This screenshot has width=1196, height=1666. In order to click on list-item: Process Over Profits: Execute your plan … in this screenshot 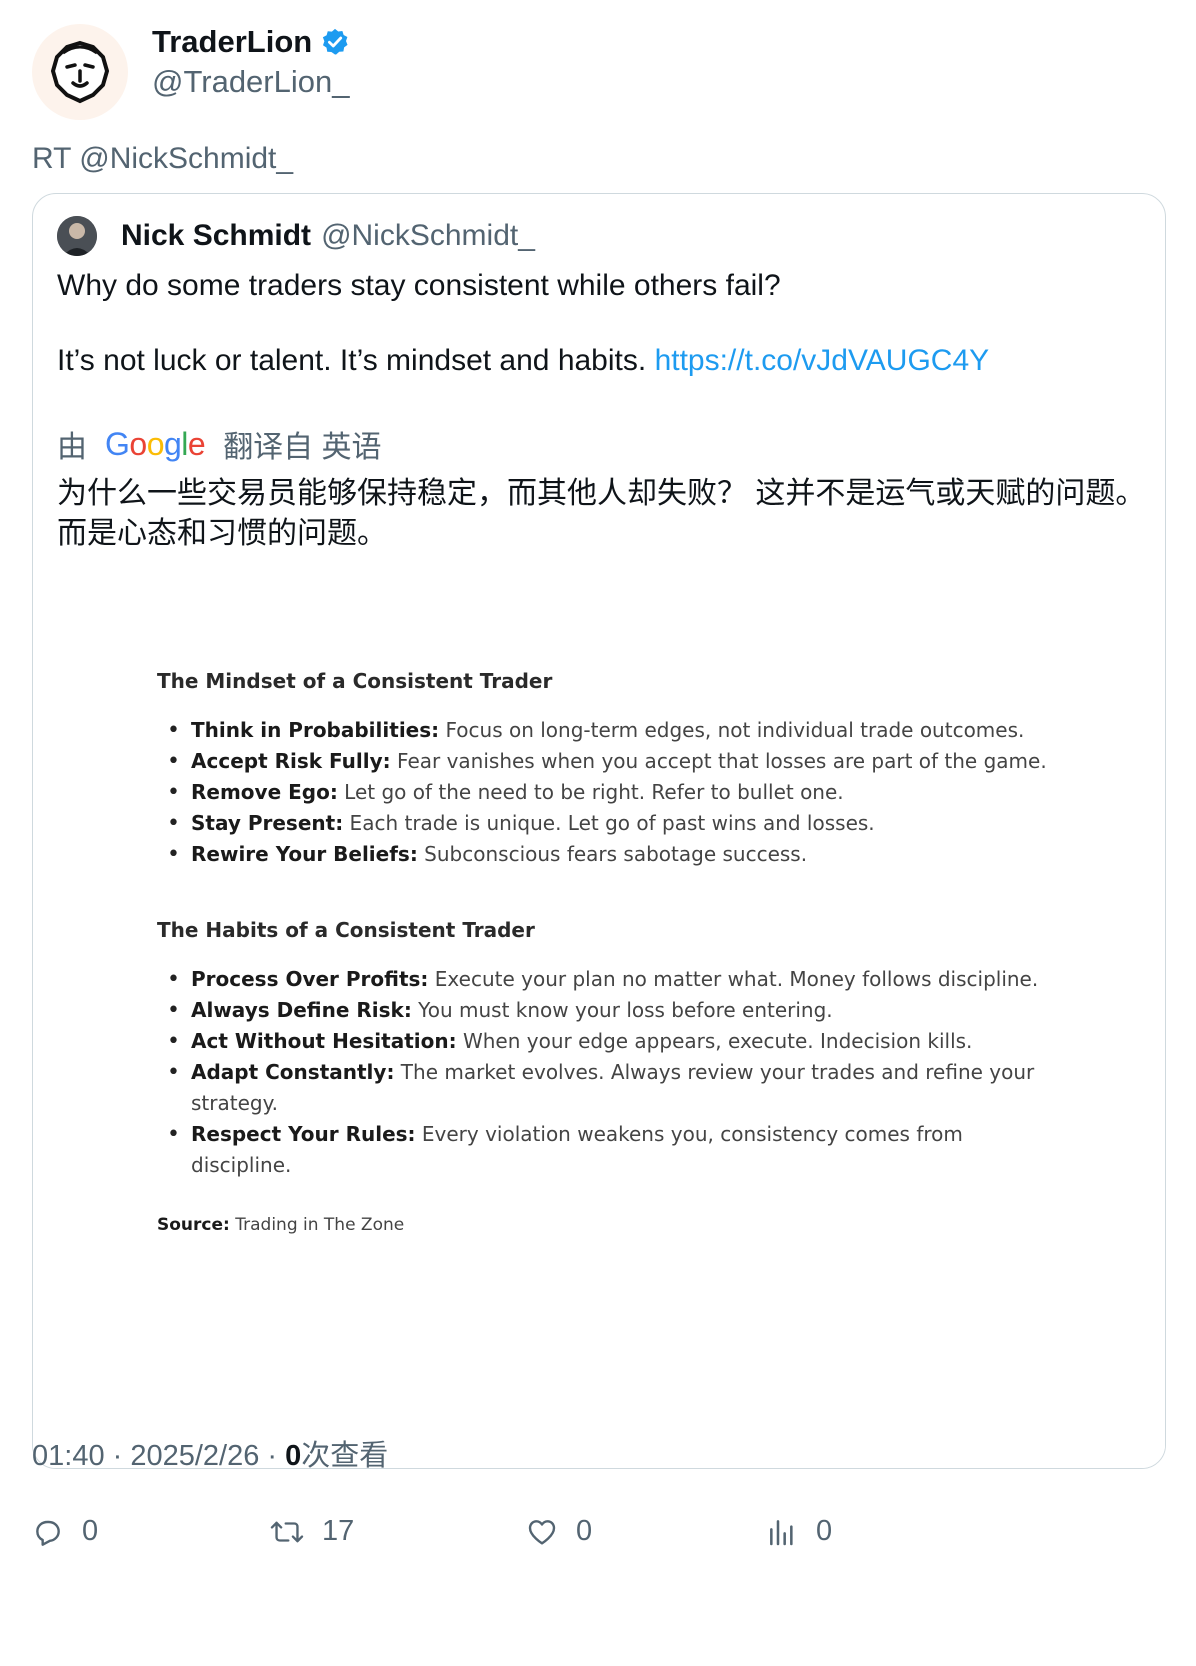, I will do `click(607, 979)`.